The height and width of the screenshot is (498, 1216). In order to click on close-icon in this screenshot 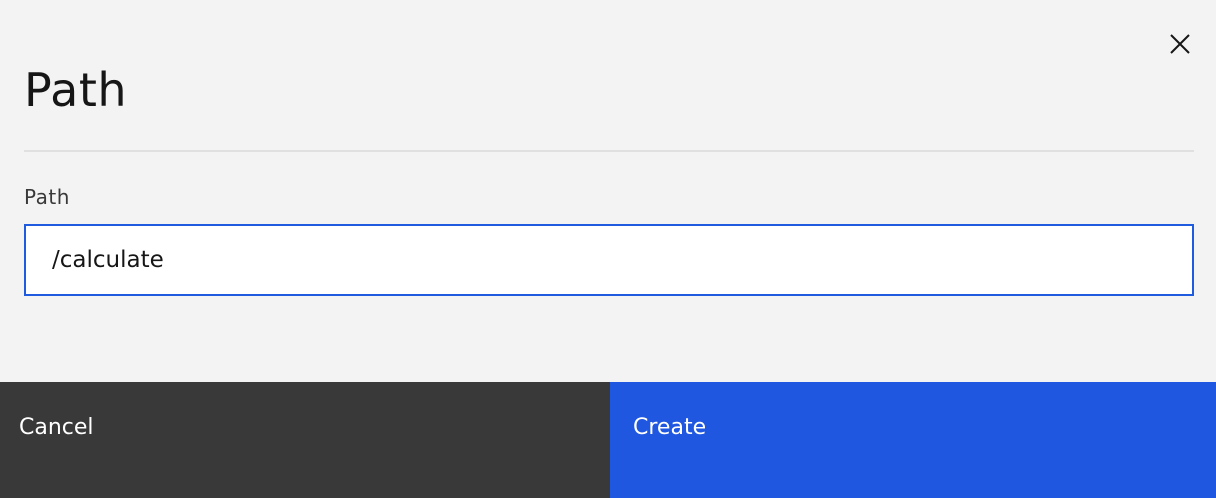, I will do `click(1180, 44)`.